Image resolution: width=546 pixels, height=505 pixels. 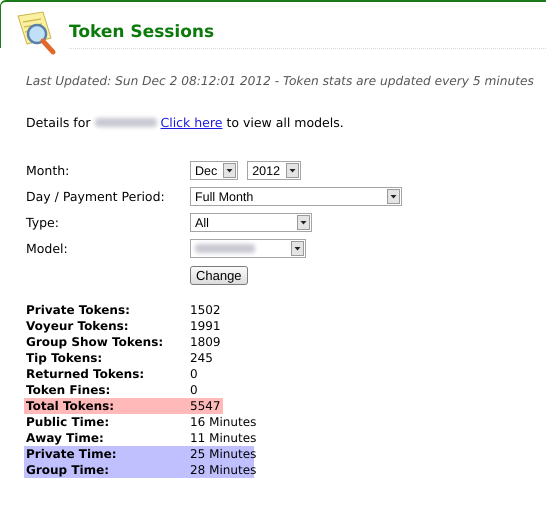 I want to click on stat-value: 1502, so click(x=206, y=310).